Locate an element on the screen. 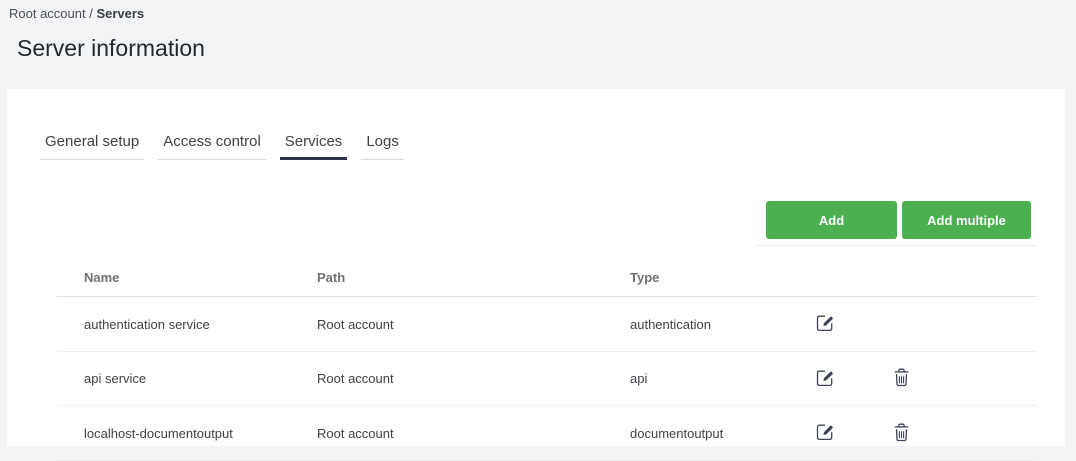 This screenshot has height=461, width=1076. column-header-path: Path is located at coordinates (446, 277).